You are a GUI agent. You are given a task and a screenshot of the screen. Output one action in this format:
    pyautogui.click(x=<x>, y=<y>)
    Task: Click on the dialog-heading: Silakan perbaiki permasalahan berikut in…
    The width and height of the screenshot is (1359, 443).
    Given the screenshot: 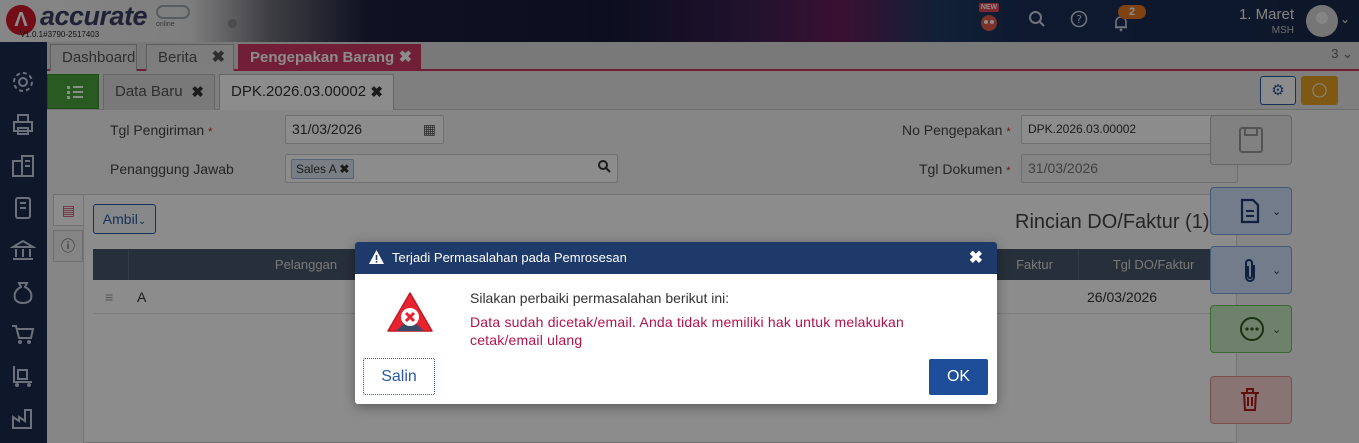 What is the action you would take?
    pyautogui.click(x=600, y=298)
    